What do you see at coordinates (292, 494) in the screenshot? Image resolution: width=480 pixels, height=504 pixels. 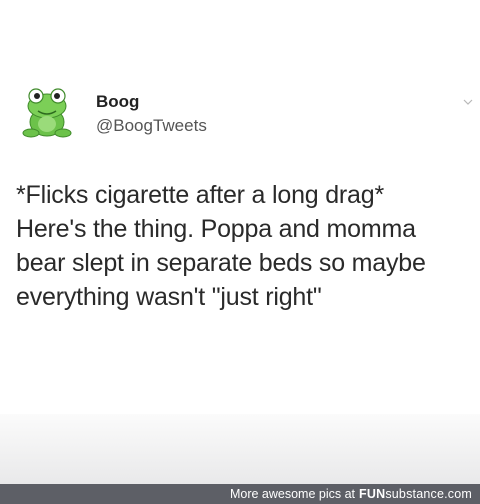 I see `footer-caption: More awesome pics at` at bounding box center [292, 494].